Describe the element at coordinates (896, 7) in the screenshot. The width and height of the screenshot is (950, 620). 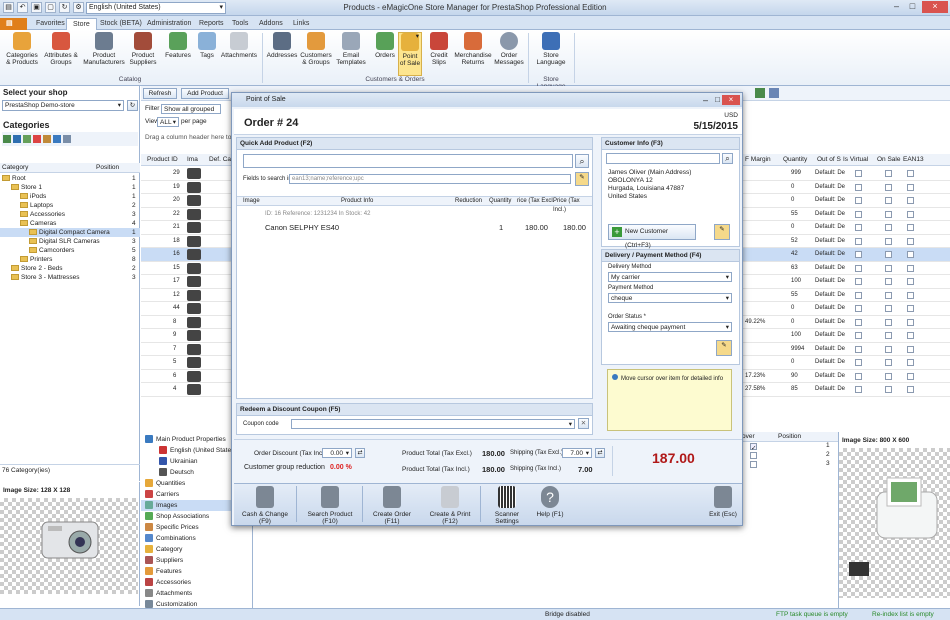
I see `minimize-button: –` at that location.